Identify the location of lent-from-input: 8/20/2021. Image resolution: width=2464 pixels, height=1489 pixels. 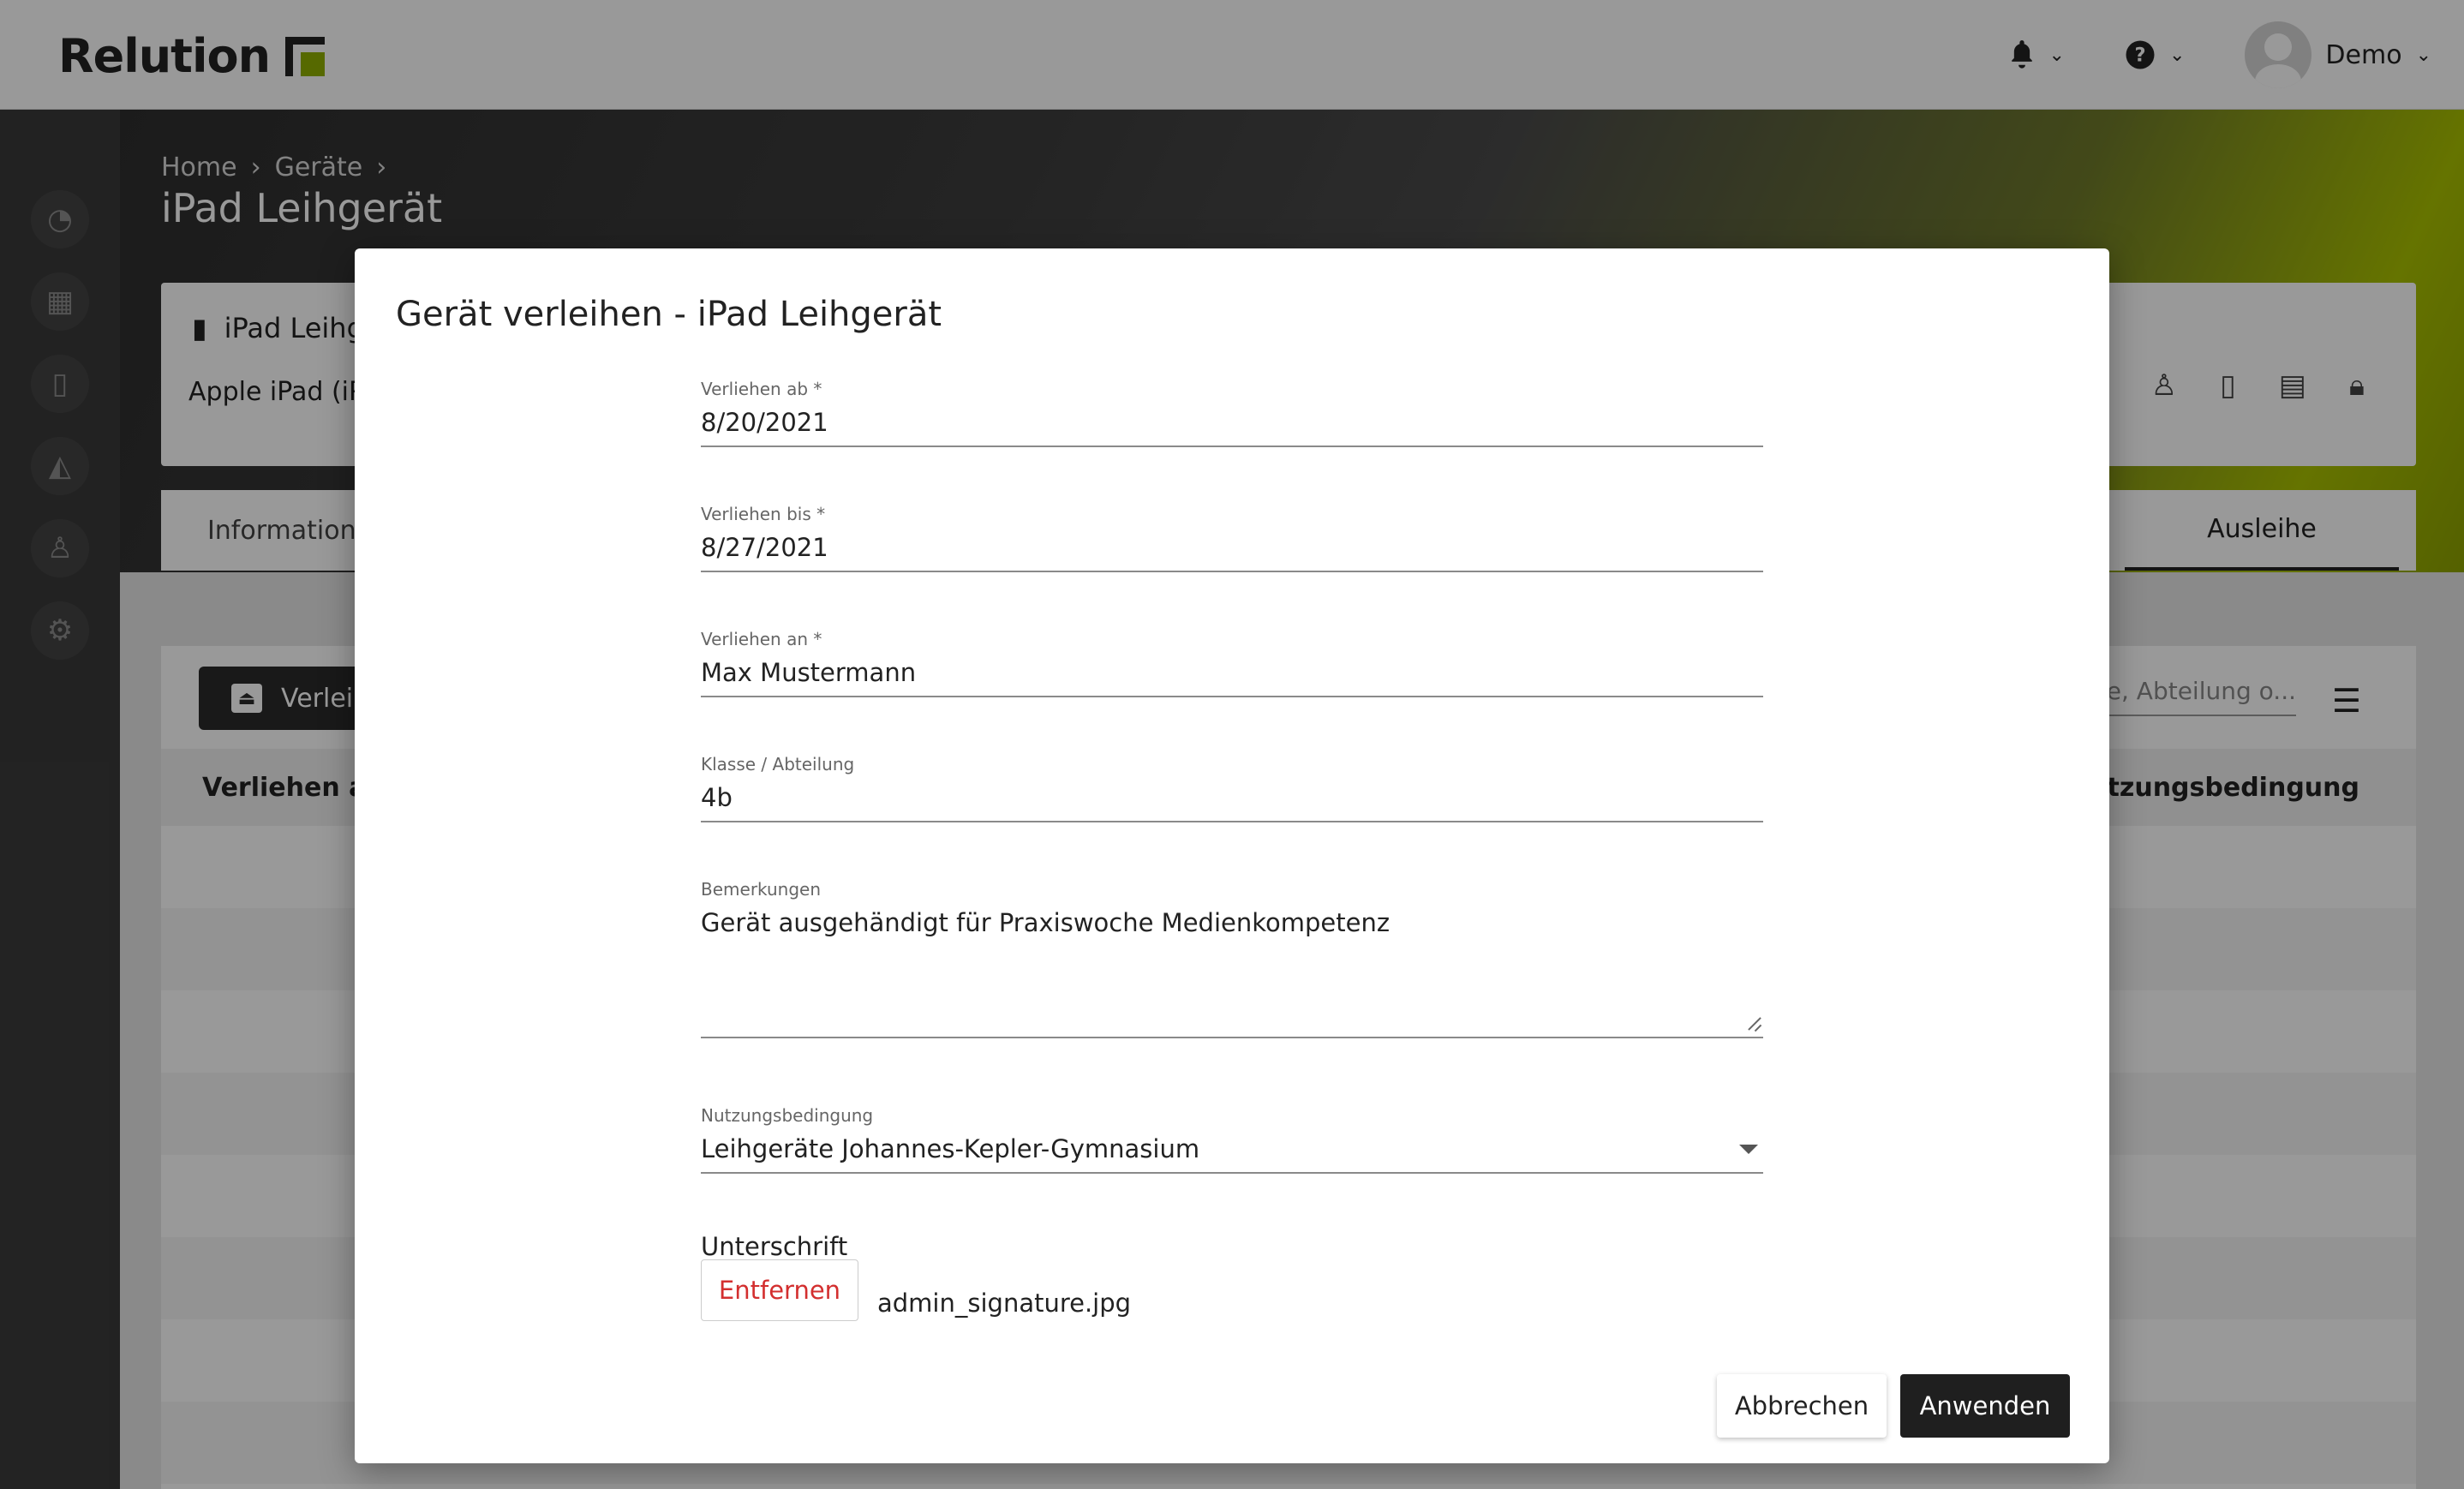
(764, 422).